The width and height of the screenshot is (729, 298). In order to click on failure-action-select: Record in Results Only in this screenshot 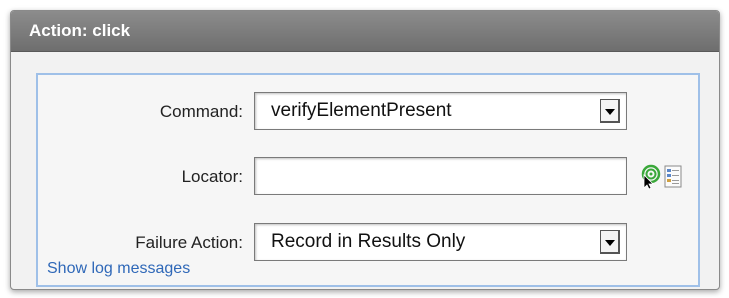, I will do `click(440, 242)`.